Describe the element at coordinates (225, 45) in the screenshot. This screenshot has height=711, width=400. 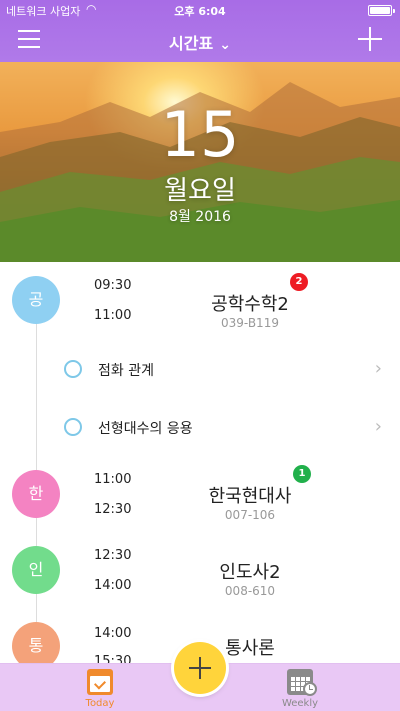
I see `chevron-down-icon: ⌄` at that location.